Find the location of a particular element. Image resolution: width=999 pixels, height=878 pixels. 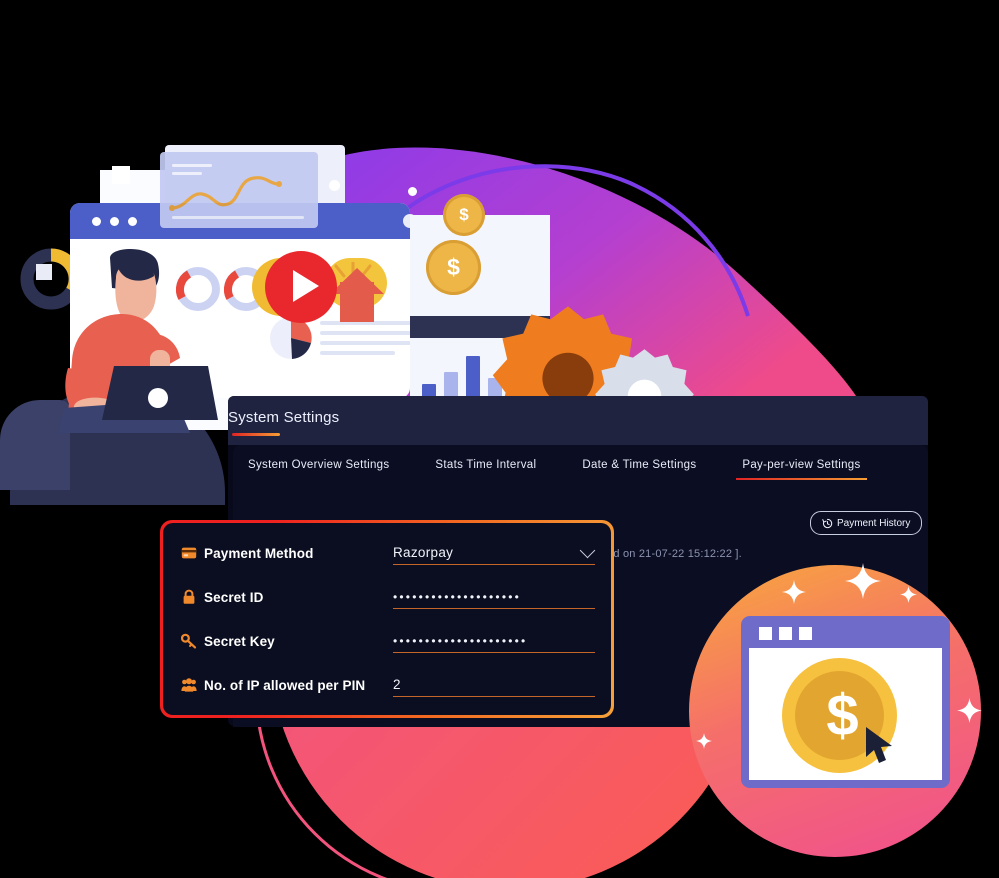

payment-method-label: Payment Method is located at coordinates (259, 553).